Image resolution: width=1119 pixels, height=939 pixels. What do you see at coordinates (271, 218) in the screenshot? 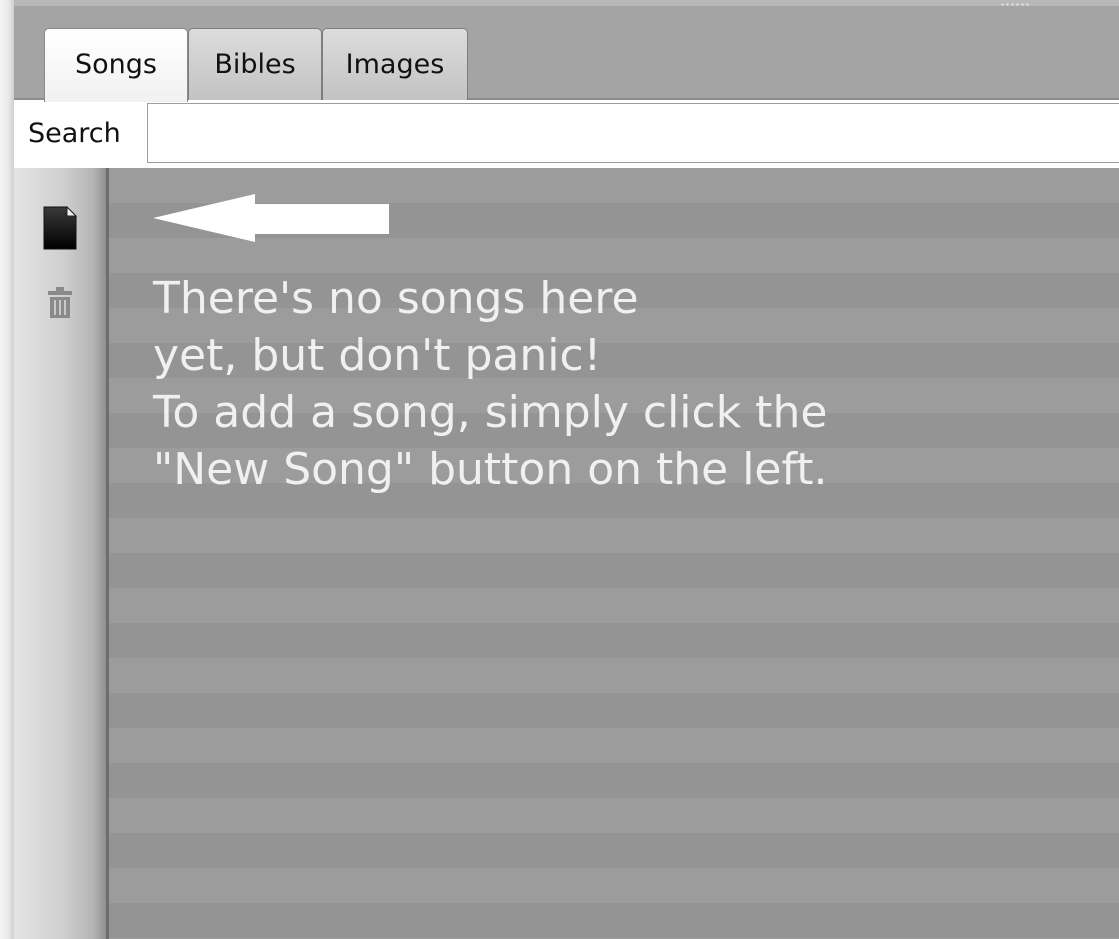
I see `arrow-left-icon` at bounding box center [271, 218].